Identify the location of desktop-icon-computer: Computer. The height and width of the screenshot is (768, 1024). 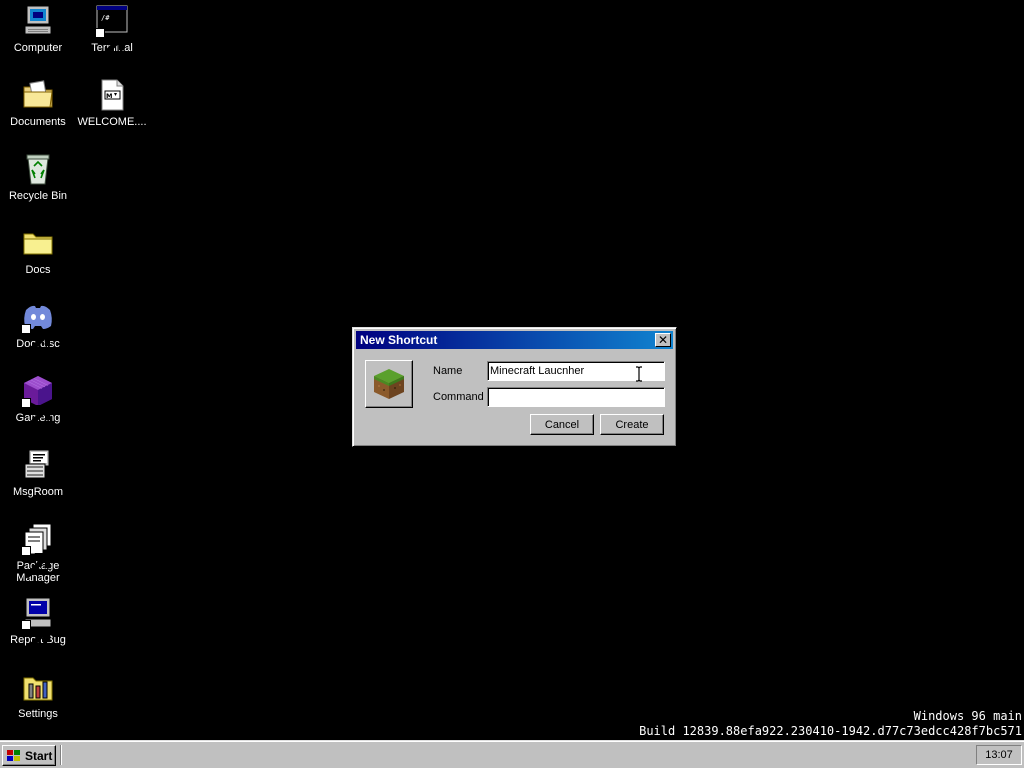
(38, 29).